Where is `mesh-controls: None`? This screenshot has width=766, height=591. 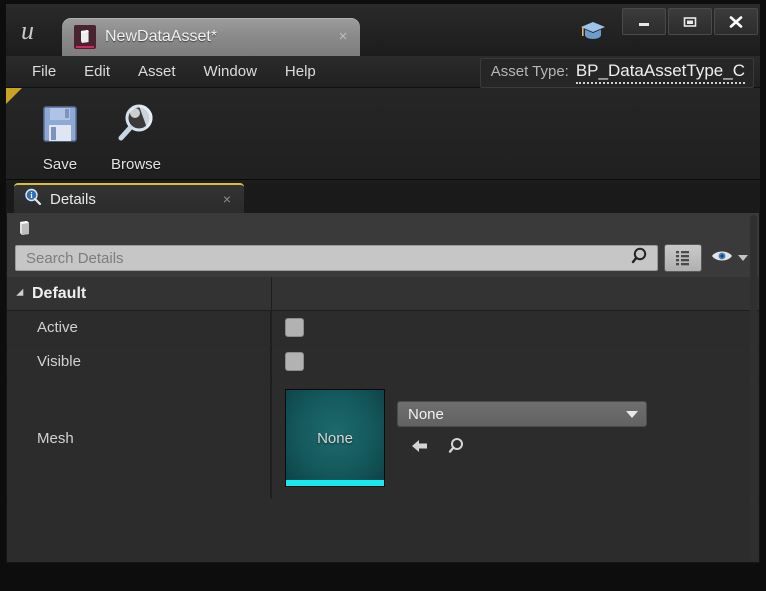 mesh-controls: None is located at coordinates (522, 423).